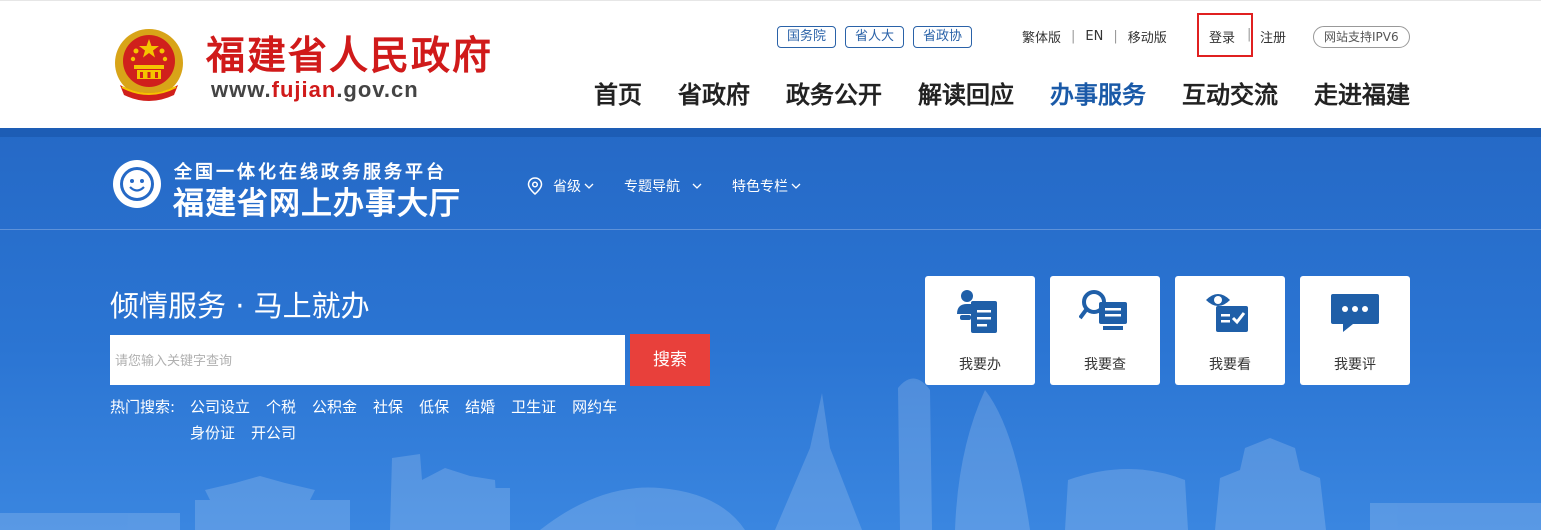 The width and height of the screenshot is (1541, 530). What do you see at coordinates (533, 406) in the screenshot?
I see `hot-search-item: 卫生证` at bounding box center [533, 406].